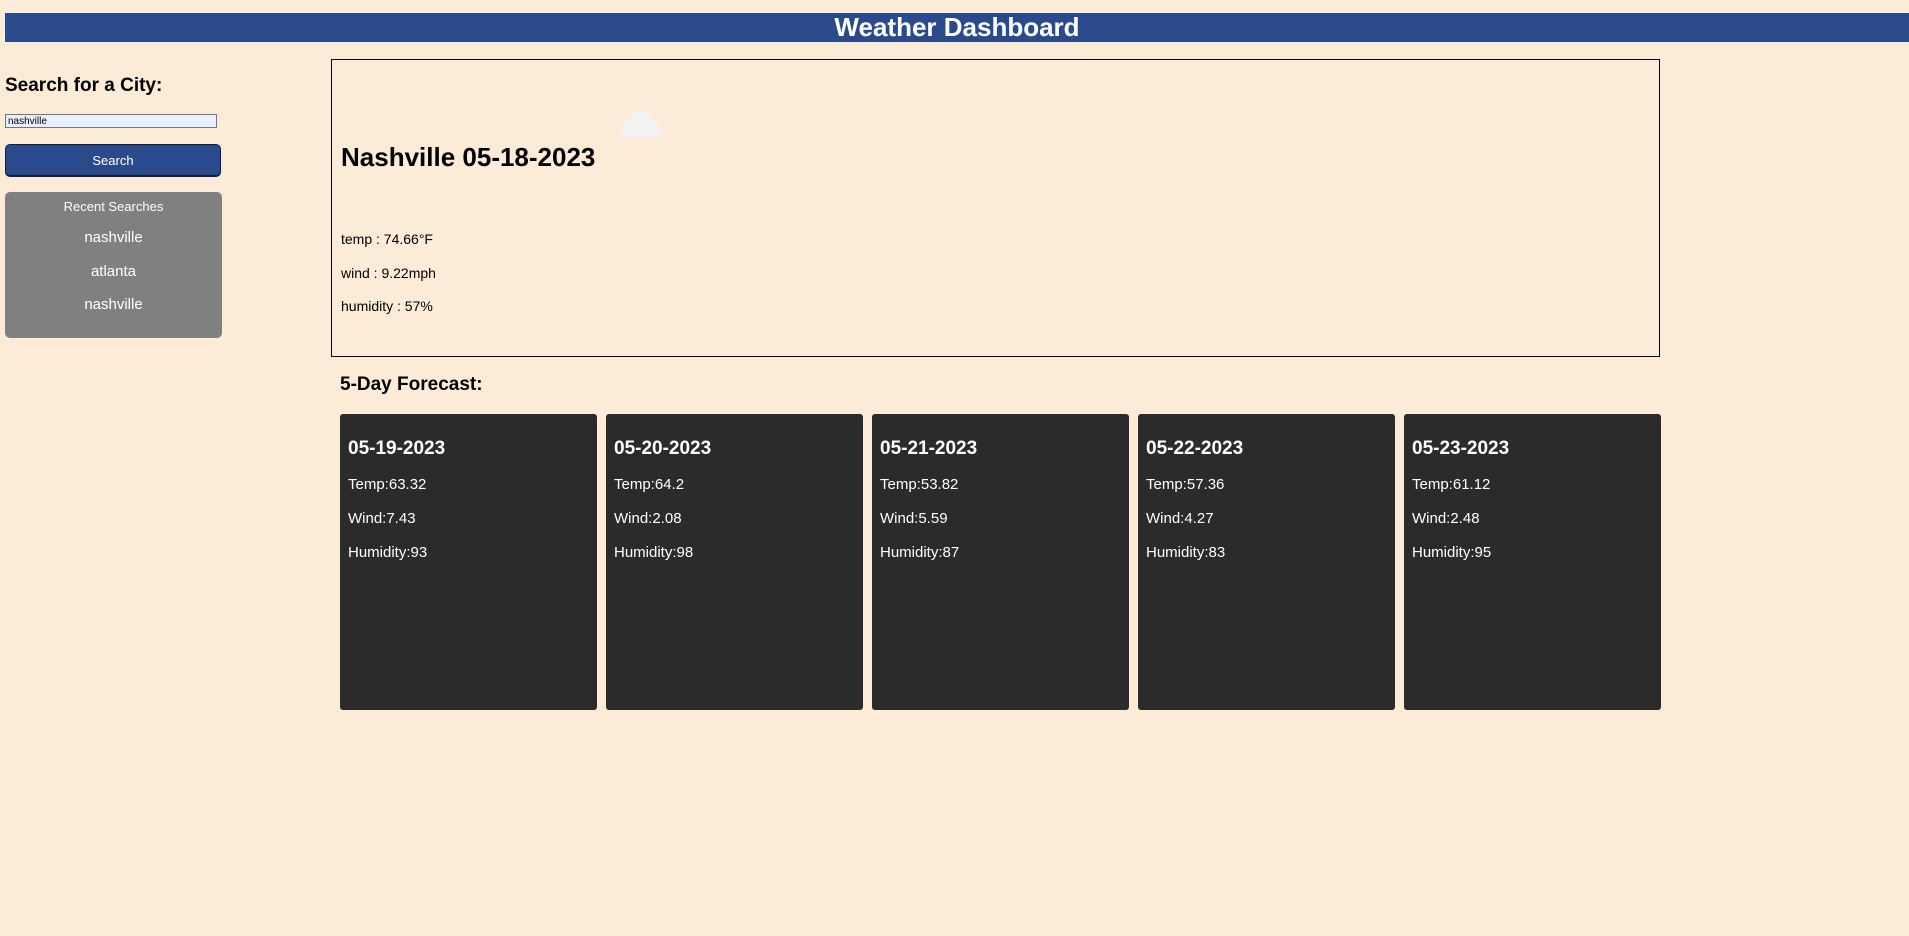  What do you see at coordinates (648, 518) in the screenshot?
I see `forecast-wind: Wind:2.08` at bounding box center [648, 518].